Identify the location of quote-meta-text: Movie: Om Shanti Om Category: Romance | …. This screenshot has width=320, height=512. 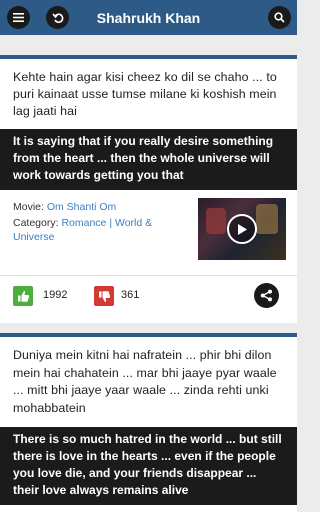
(100, 222).